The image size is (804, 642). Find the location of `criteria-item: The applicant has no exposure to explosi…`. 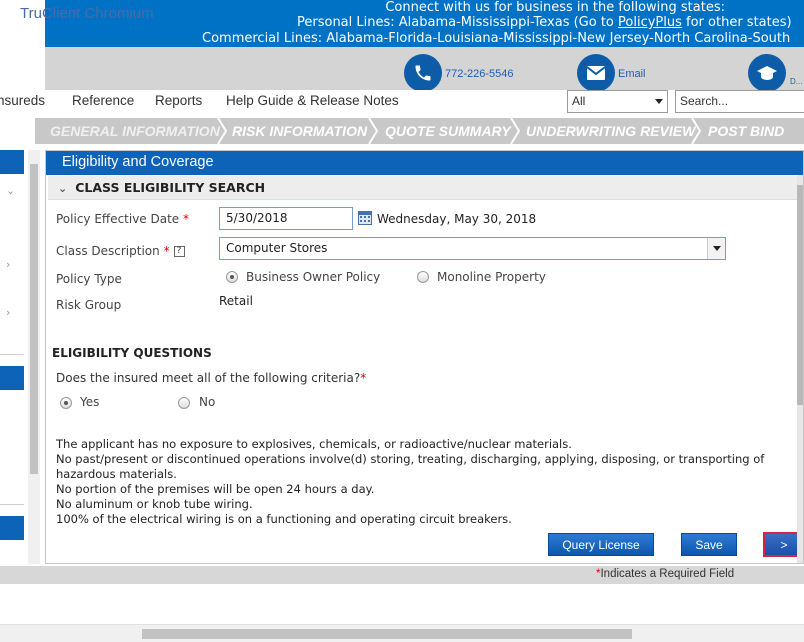

criteria-item: The applicant has no exposure to explosi… is located at coordinates (314, 444).